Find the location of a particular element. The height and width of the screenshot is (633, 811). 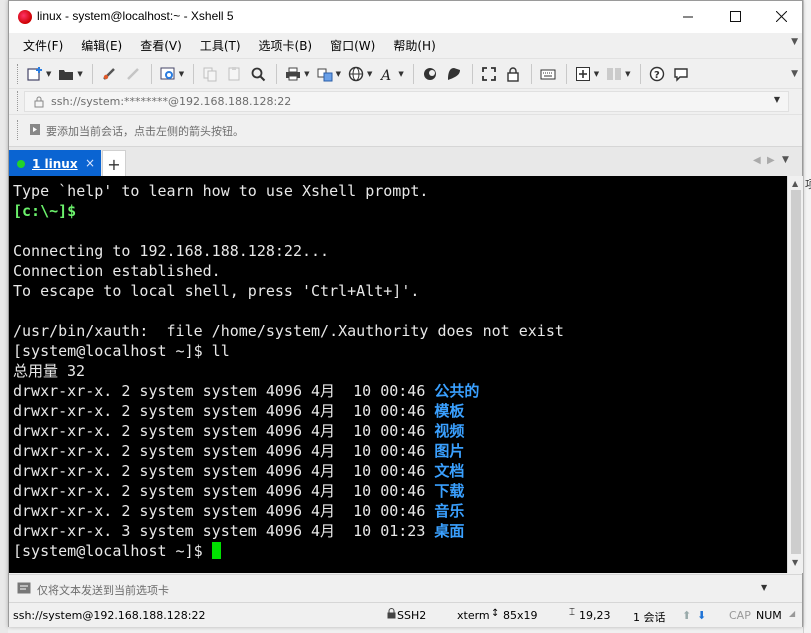

menu-window: 窗口(W) is located at coordinates (352, 45).